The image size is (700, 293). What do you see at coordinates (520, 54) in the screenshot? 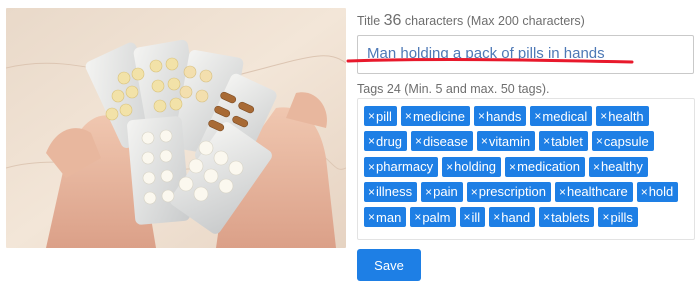
I see `title-input: Man holding a pack of pills in hands` at bounding box center [520, 54].